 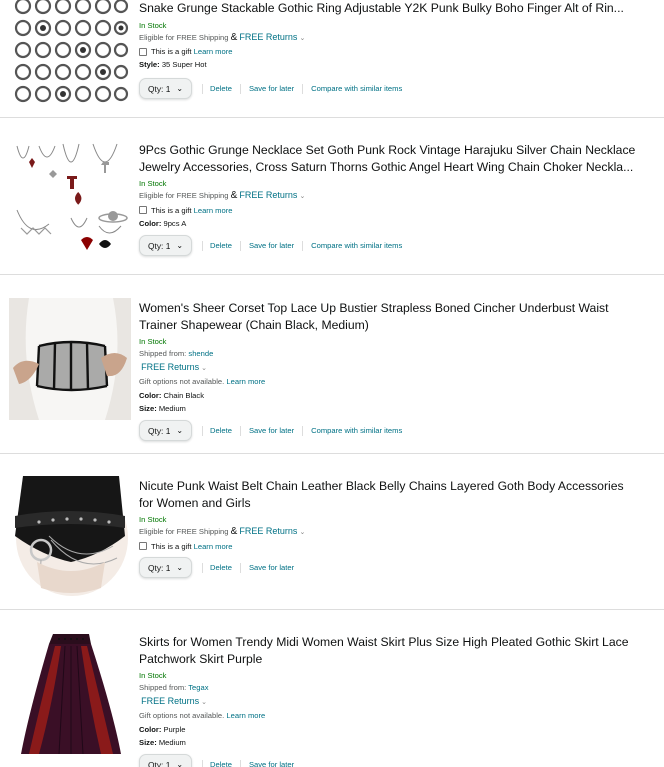 I want to click on attr-label: Style:, so click(x=149, y=64).